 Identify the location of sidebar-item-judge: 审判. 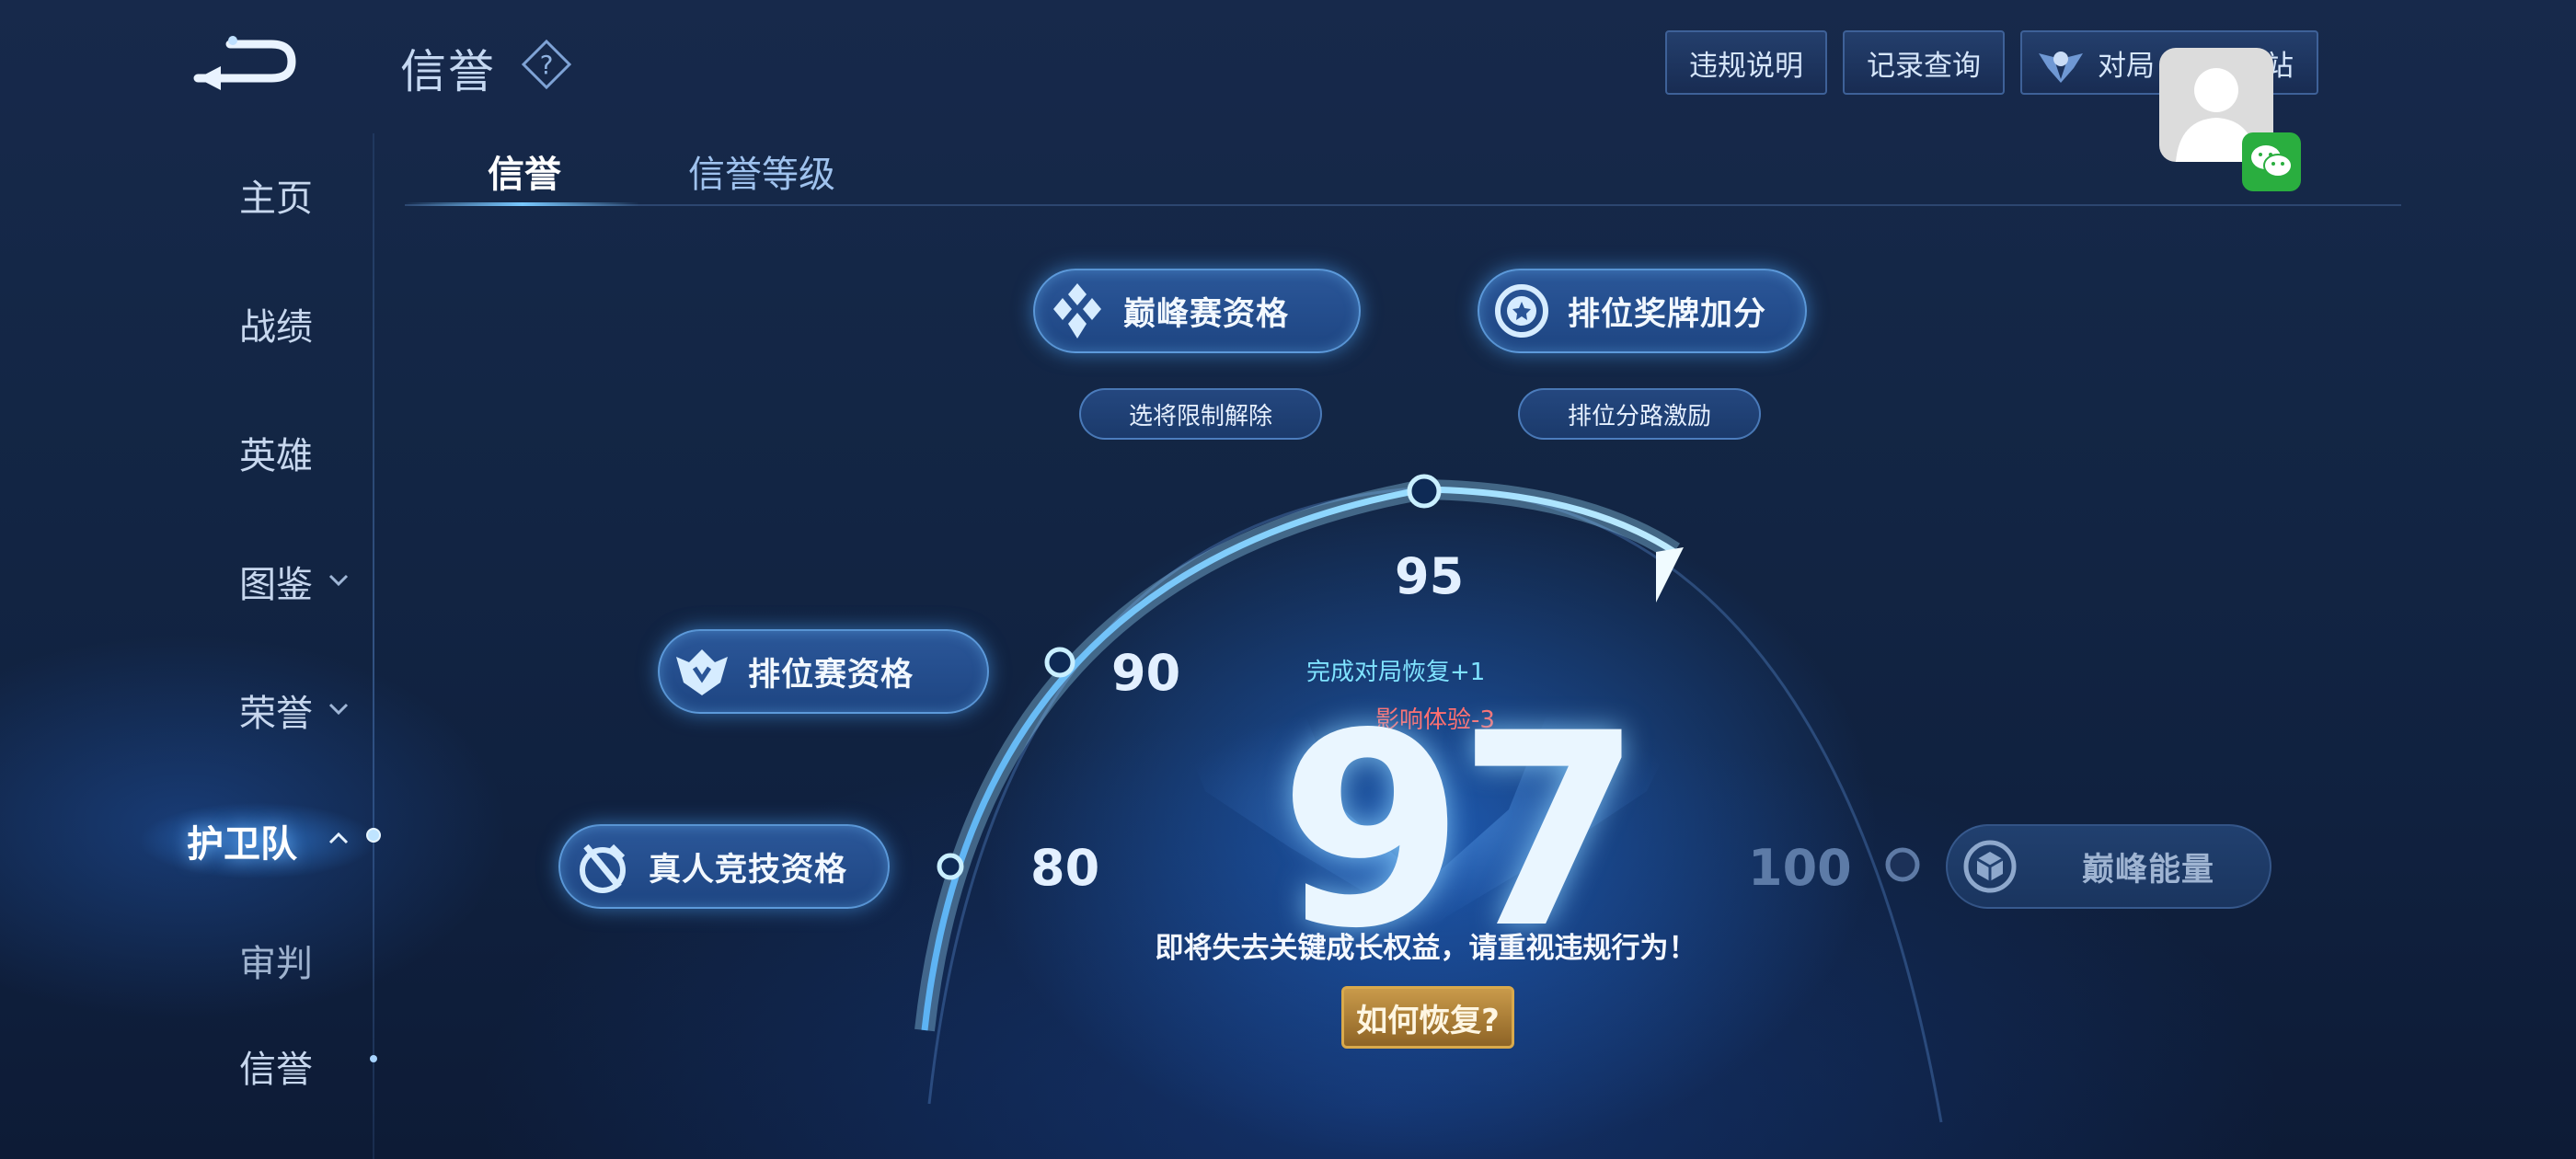
(276, 960).